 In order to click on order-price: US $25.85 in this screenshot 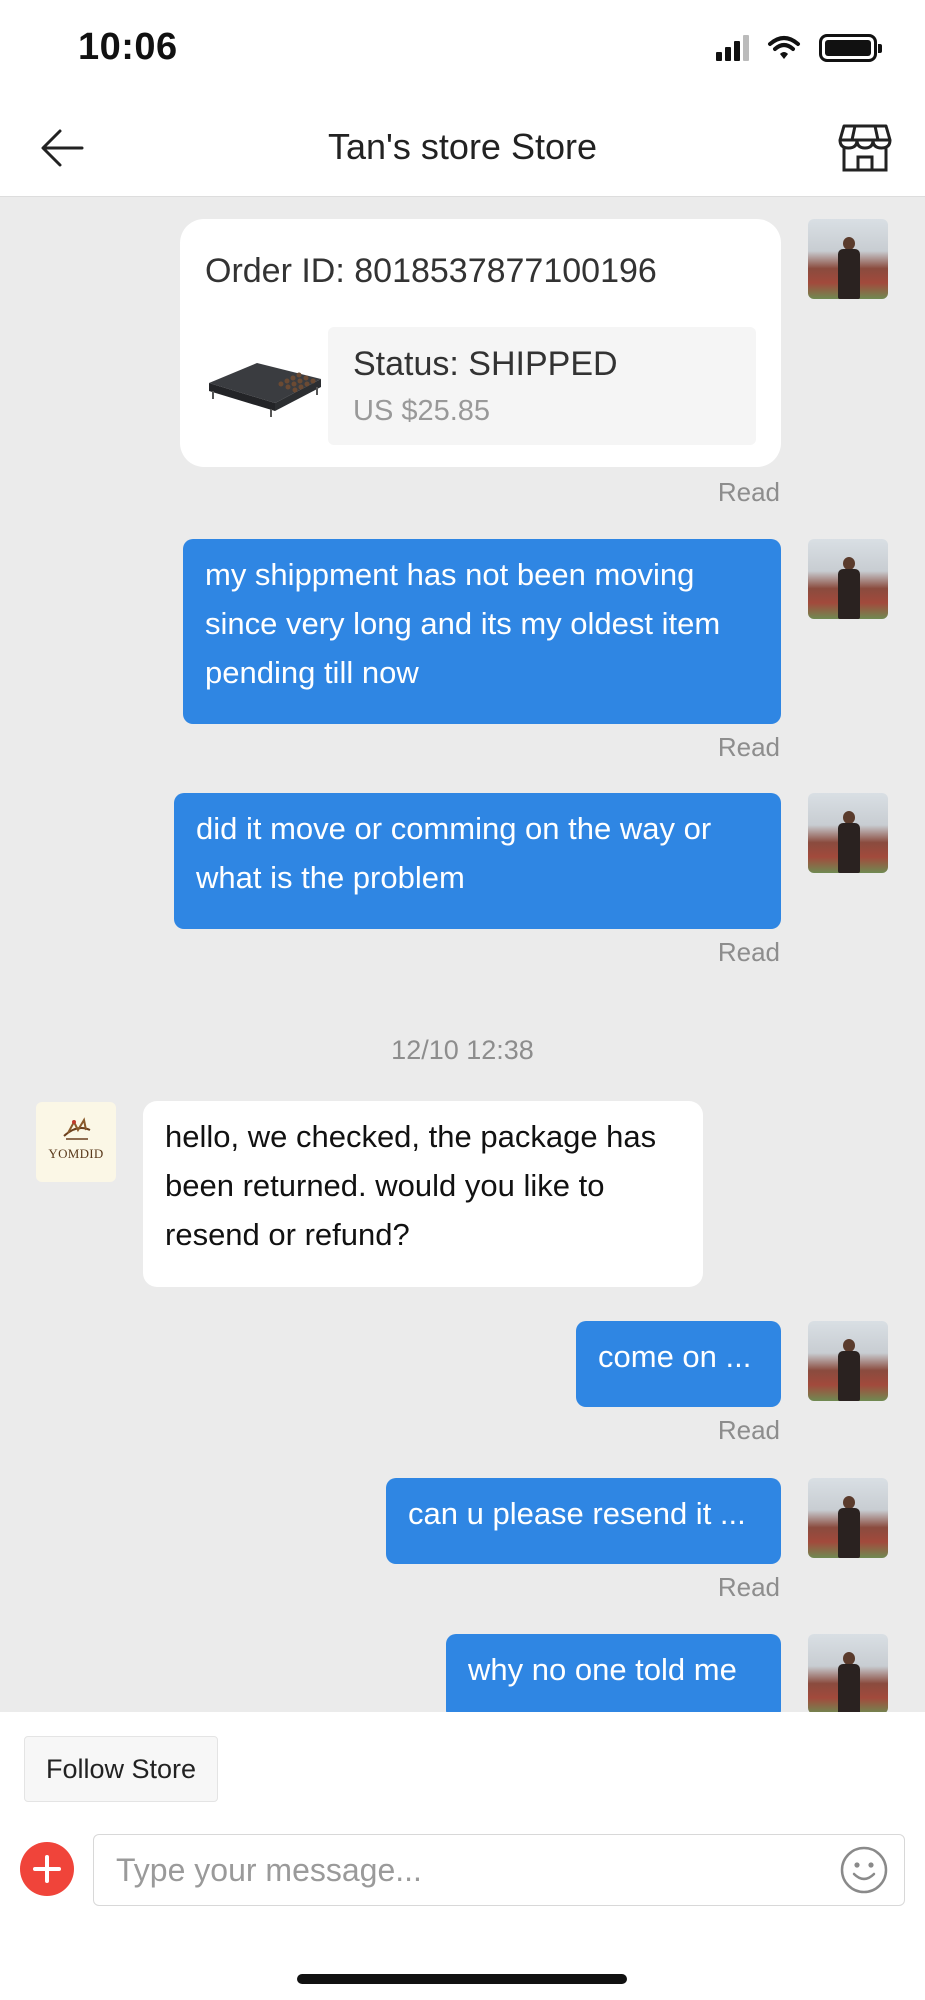, I will do `click(422, 411)`.